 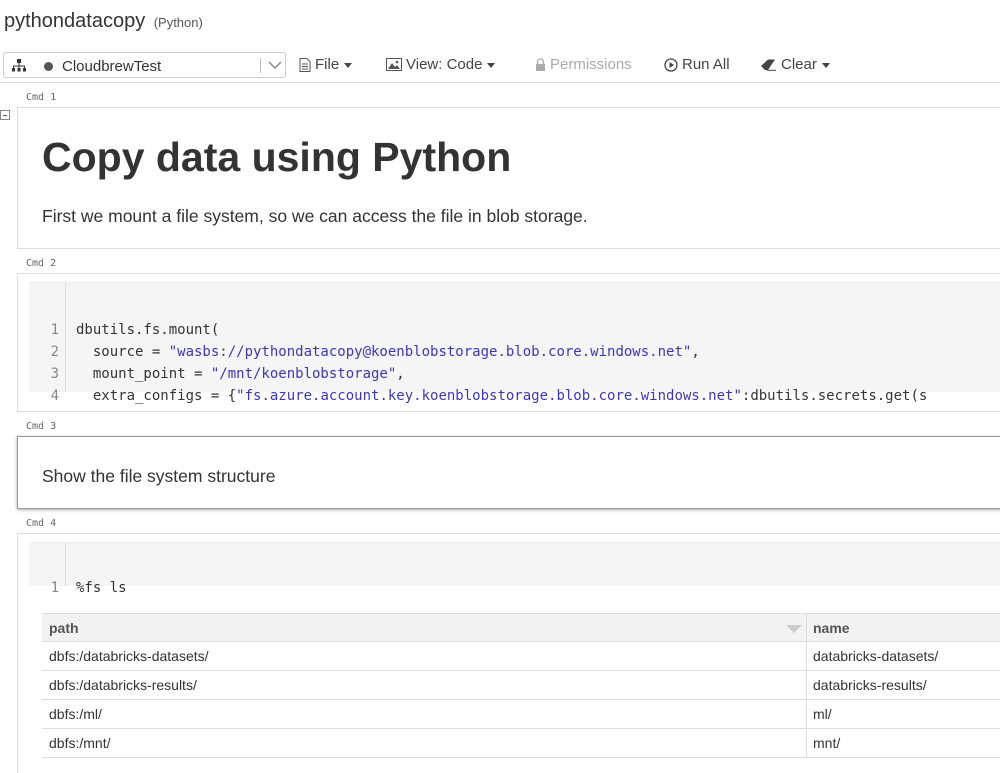 I want to click on cluster-name: CloudbrewTest, so click(x=112, y=66).